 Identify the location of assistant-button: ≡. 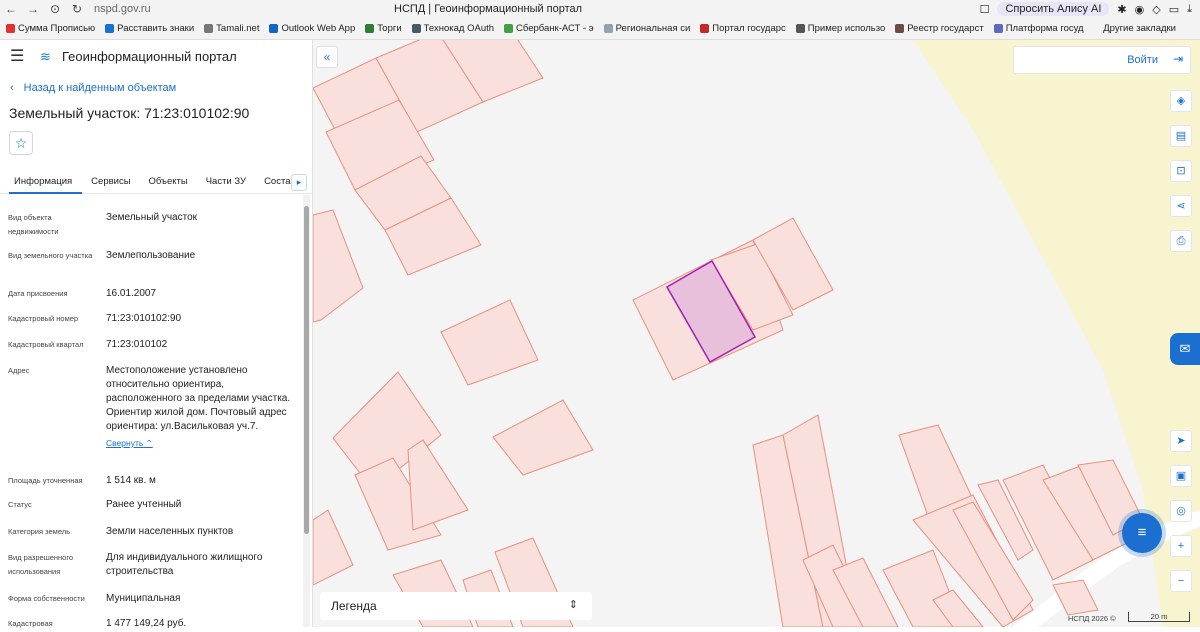
(1142, 533).